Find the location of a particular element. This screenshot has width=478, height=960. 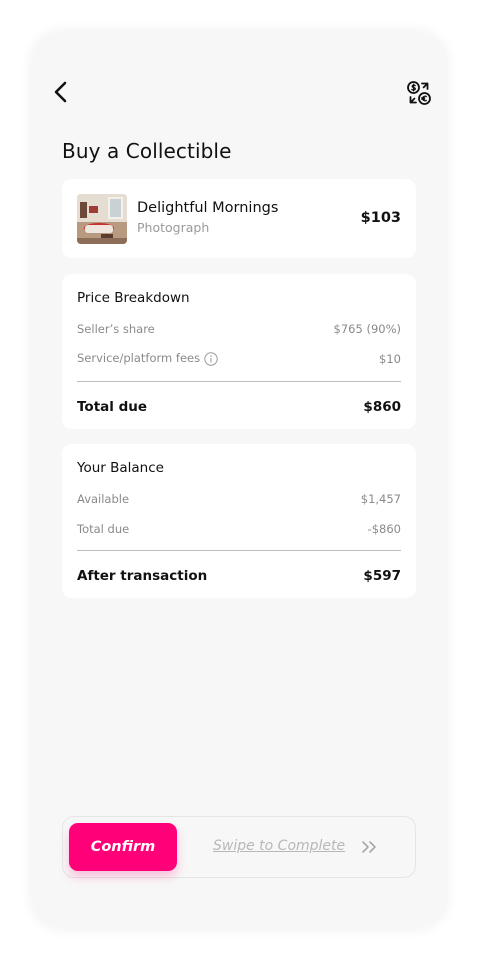

after-transaction-value: $597 is located at coordinates (382, 576).